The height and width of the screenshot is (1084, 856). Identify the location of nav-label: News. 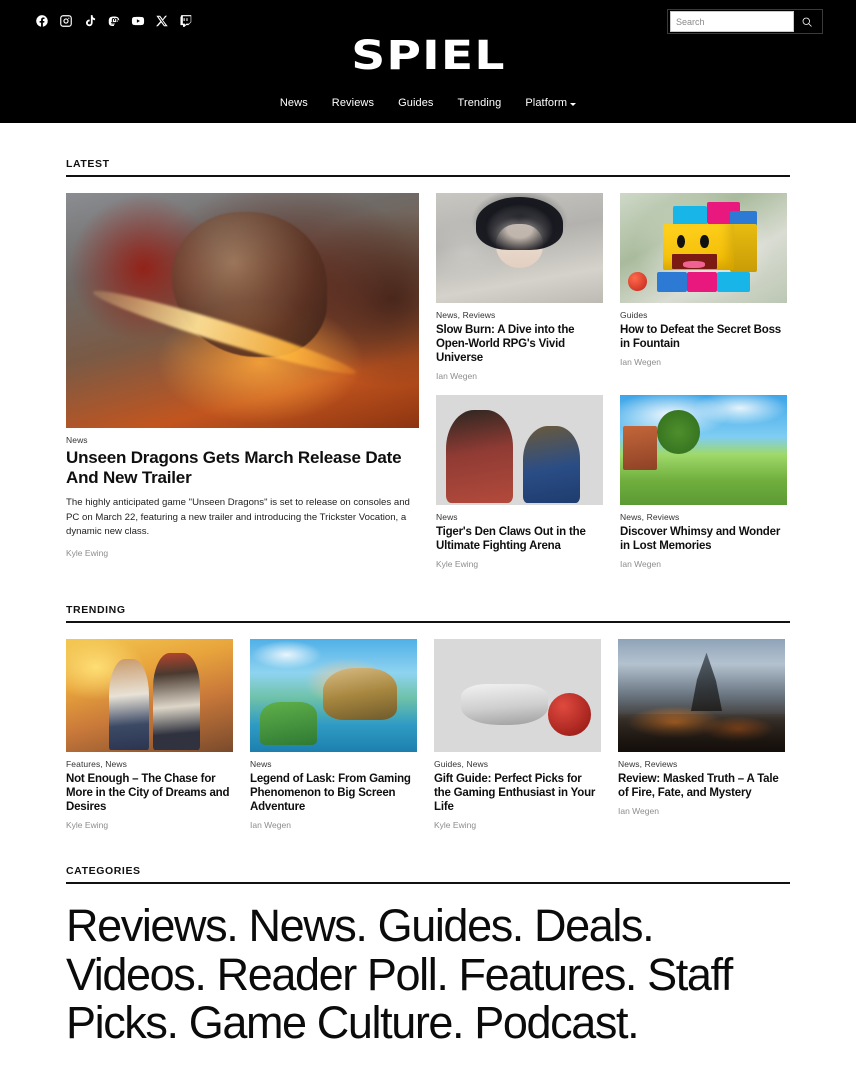
(293, 103).